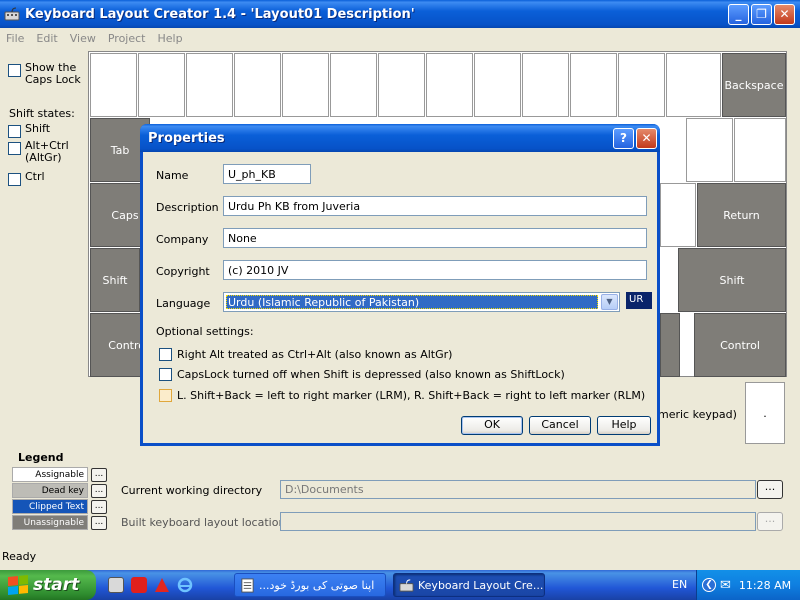 The height and width of the screenshot is (600, 800). What do you see at coordinates (127, 38) in the screenshot?
I see `menu-project: Project` at bounding box center [127, 38].